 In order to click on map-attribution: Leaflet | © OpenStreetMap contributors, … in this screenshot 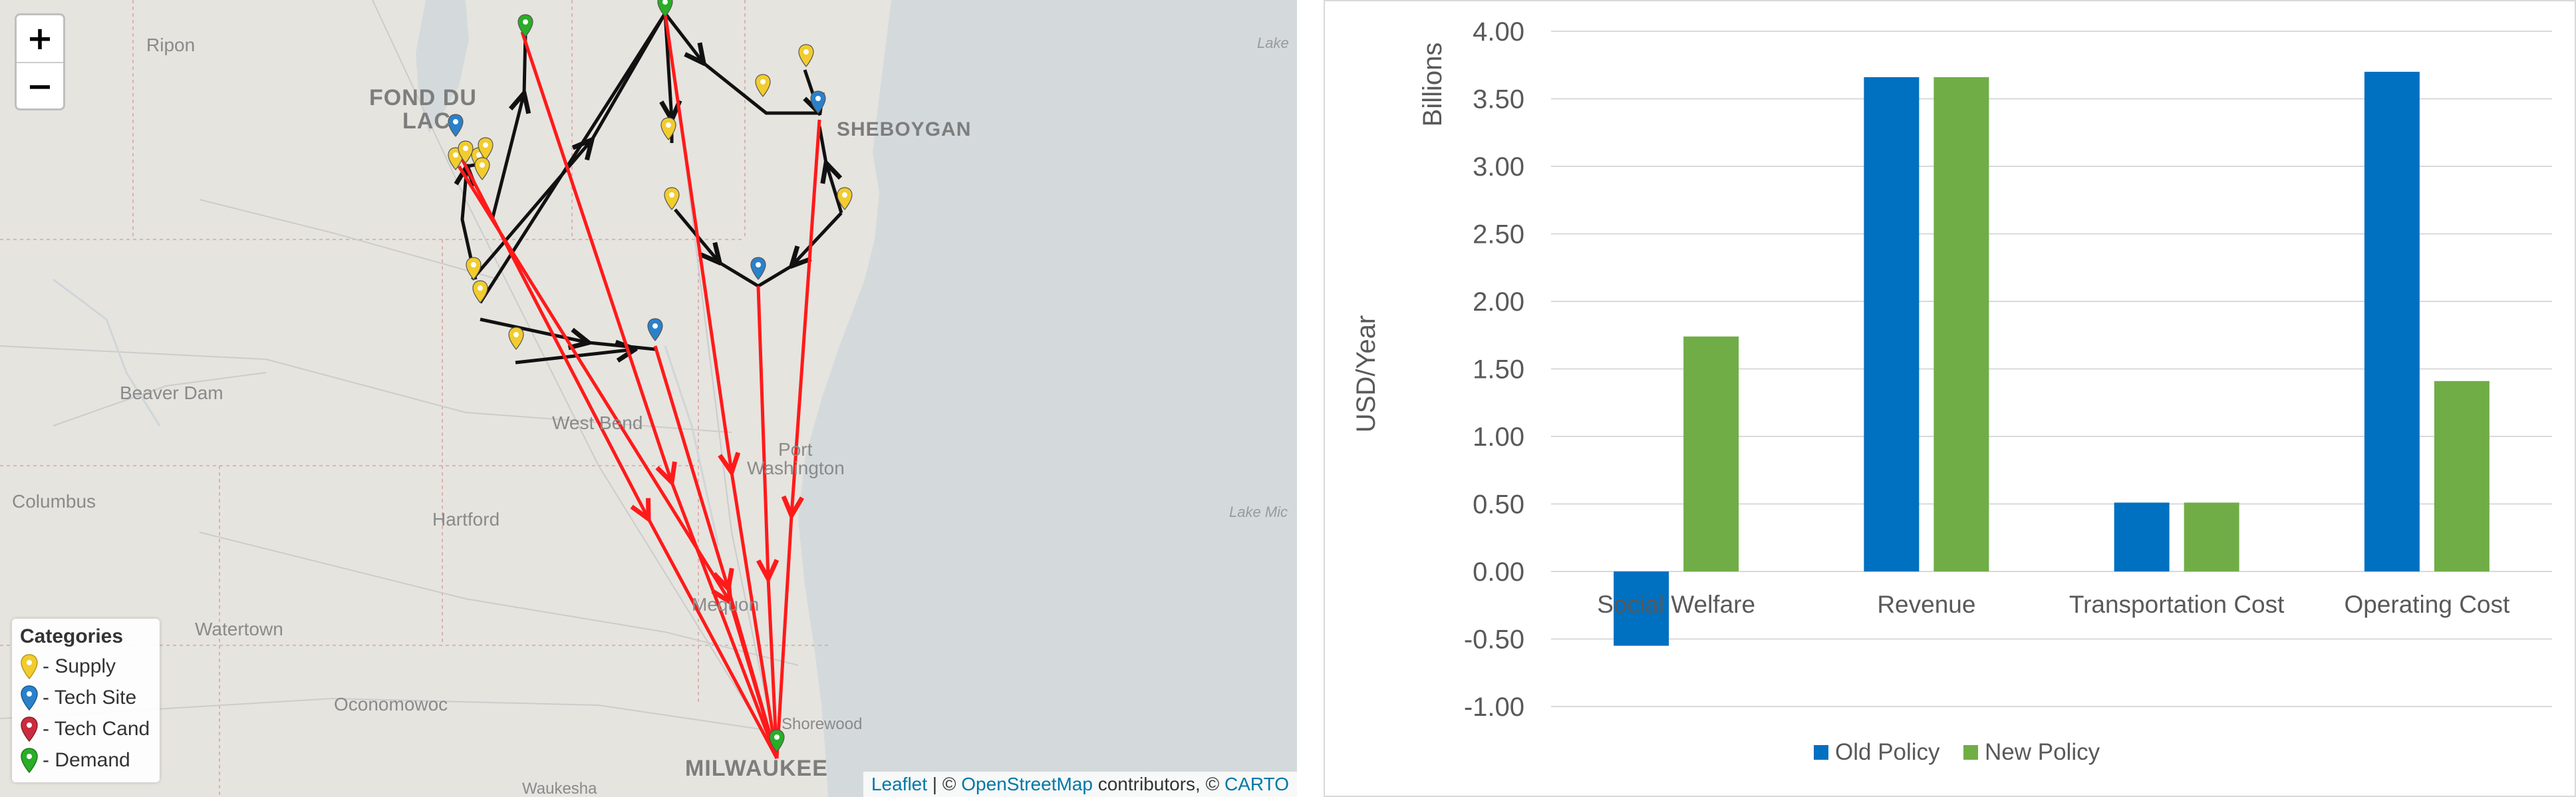, I will do `click(1080, 784)`.